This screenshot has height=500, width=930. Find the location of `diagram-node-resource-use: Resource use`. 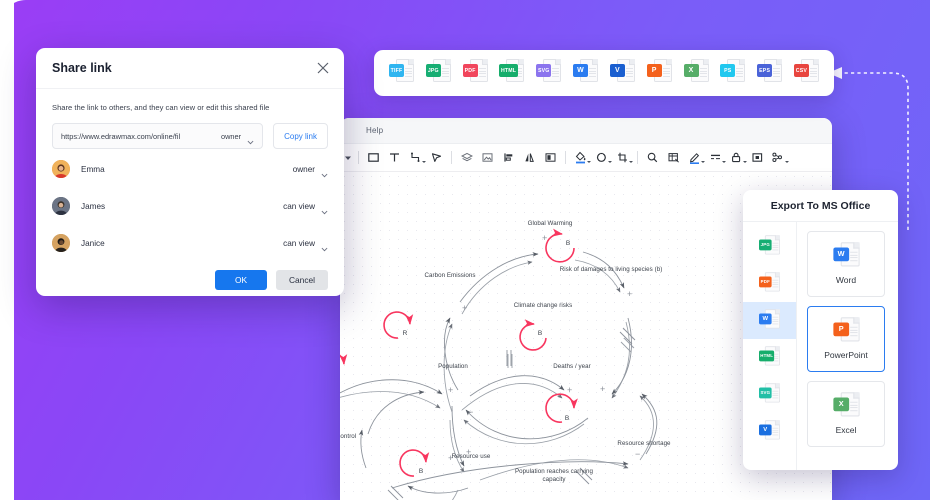

diagram-node-resource-use: Resource use is located at coordinates (471, 457).